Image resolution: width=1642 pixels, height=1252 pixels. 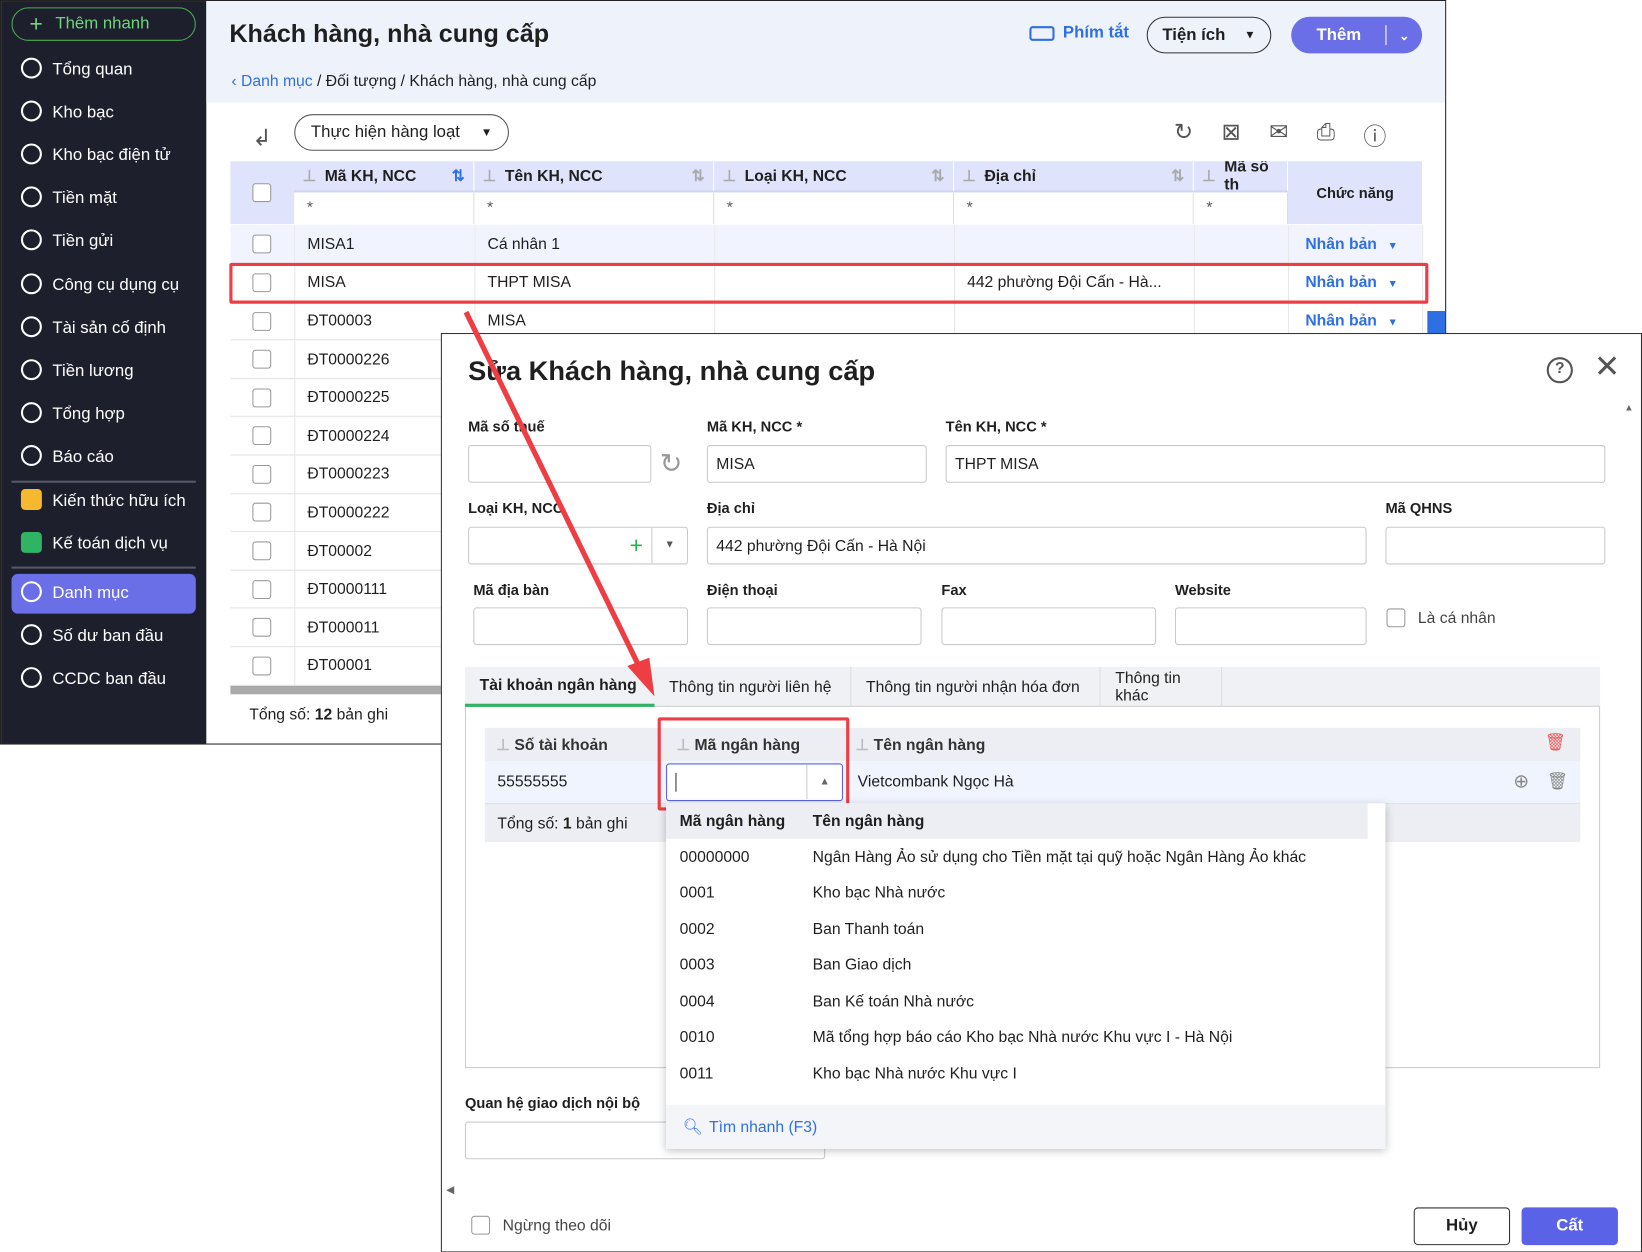 I want to click on column-header: ⊥ Địa chỉ ⇅, so click(x=1073, y=176).